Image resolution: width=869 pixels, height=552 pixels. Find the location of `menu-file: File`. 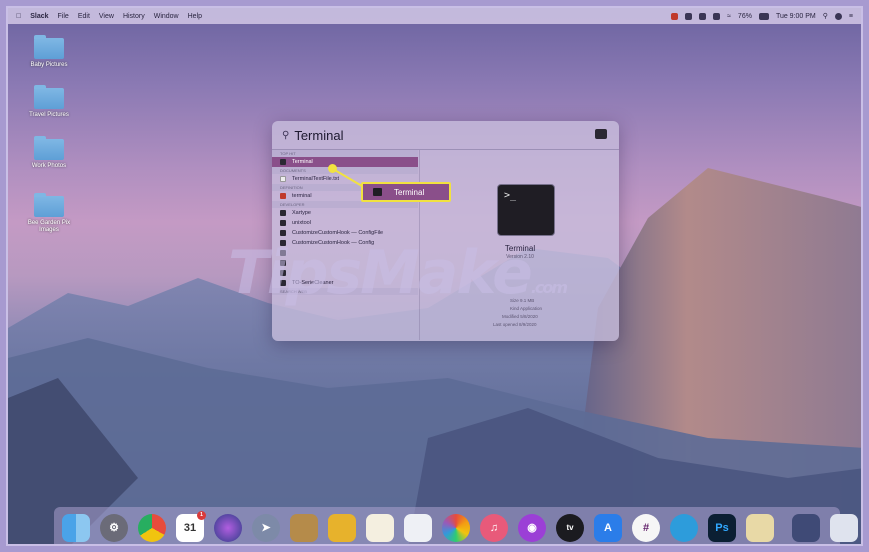

menu-file: File is located at coordinates (63, 16).